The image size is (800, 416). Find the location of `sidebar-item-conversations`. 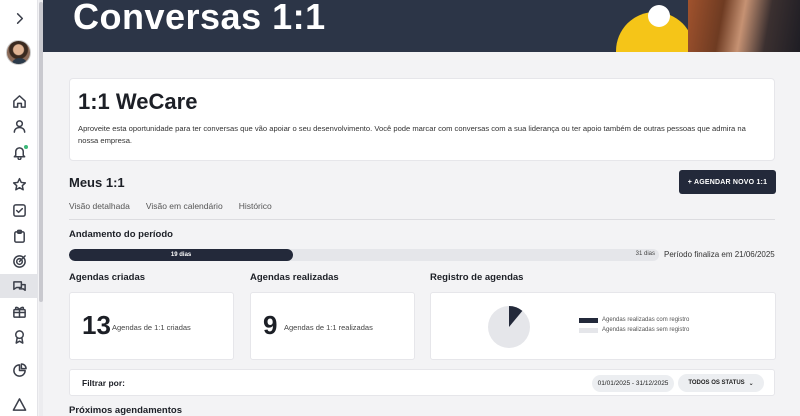

sidebar-item-conversations is located at coordinates (19, 286).